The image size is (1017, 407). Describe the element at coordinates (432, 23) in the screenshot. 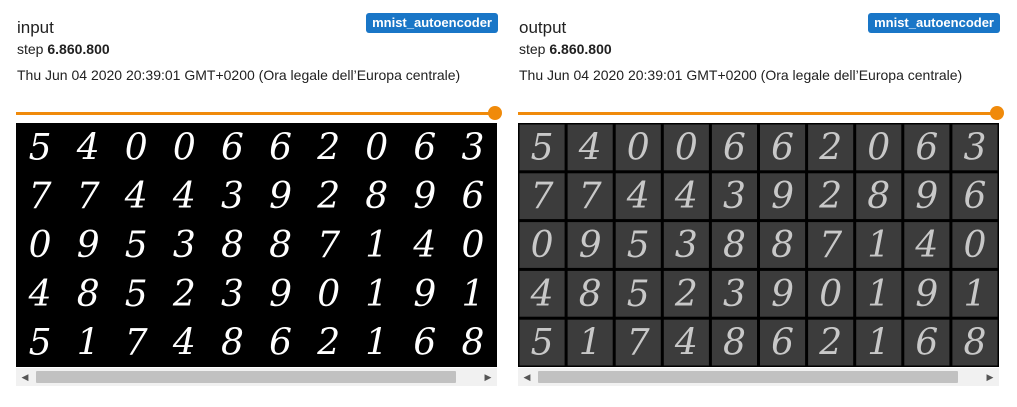

I see `run-tag-badge: mnist_autoencoder` at that location.